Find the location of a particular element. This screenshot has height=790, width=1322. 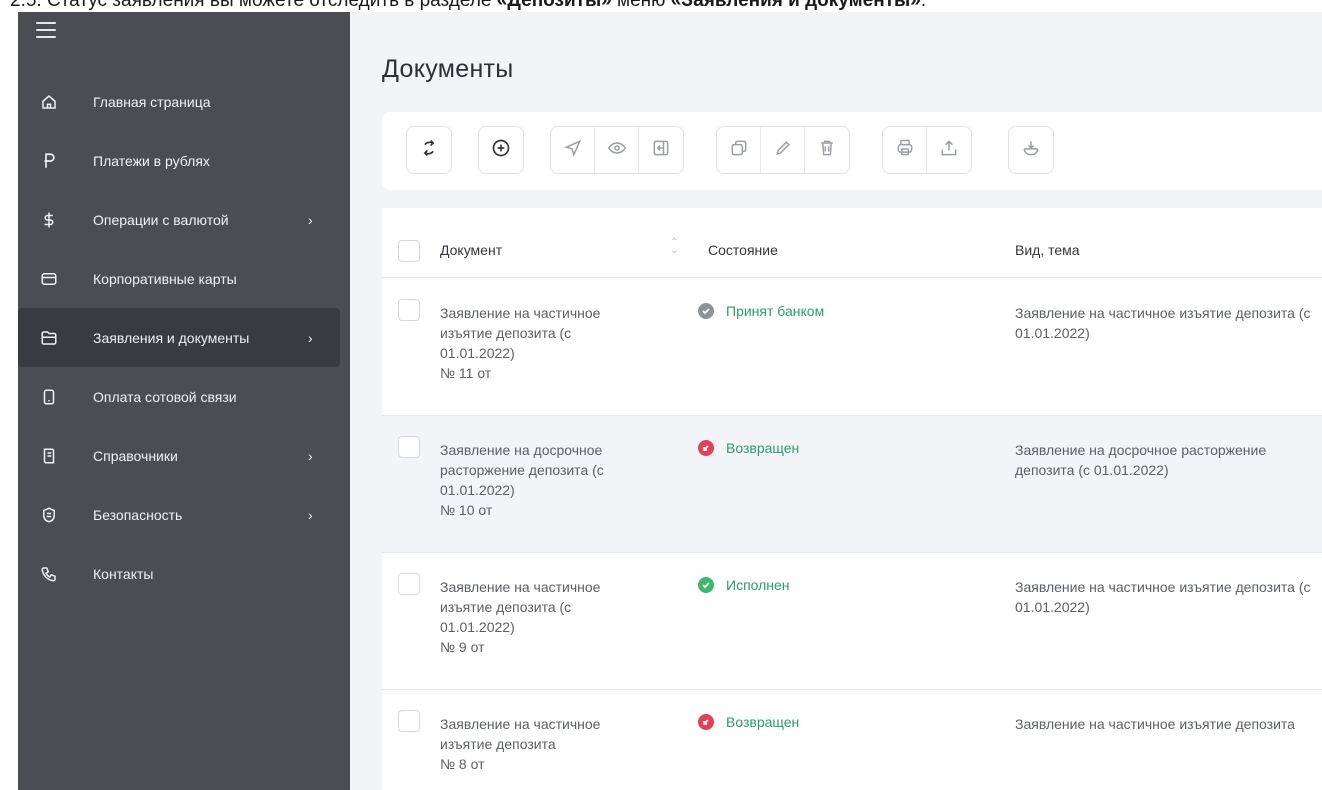

send-icon is located at coordinates (573, 150).